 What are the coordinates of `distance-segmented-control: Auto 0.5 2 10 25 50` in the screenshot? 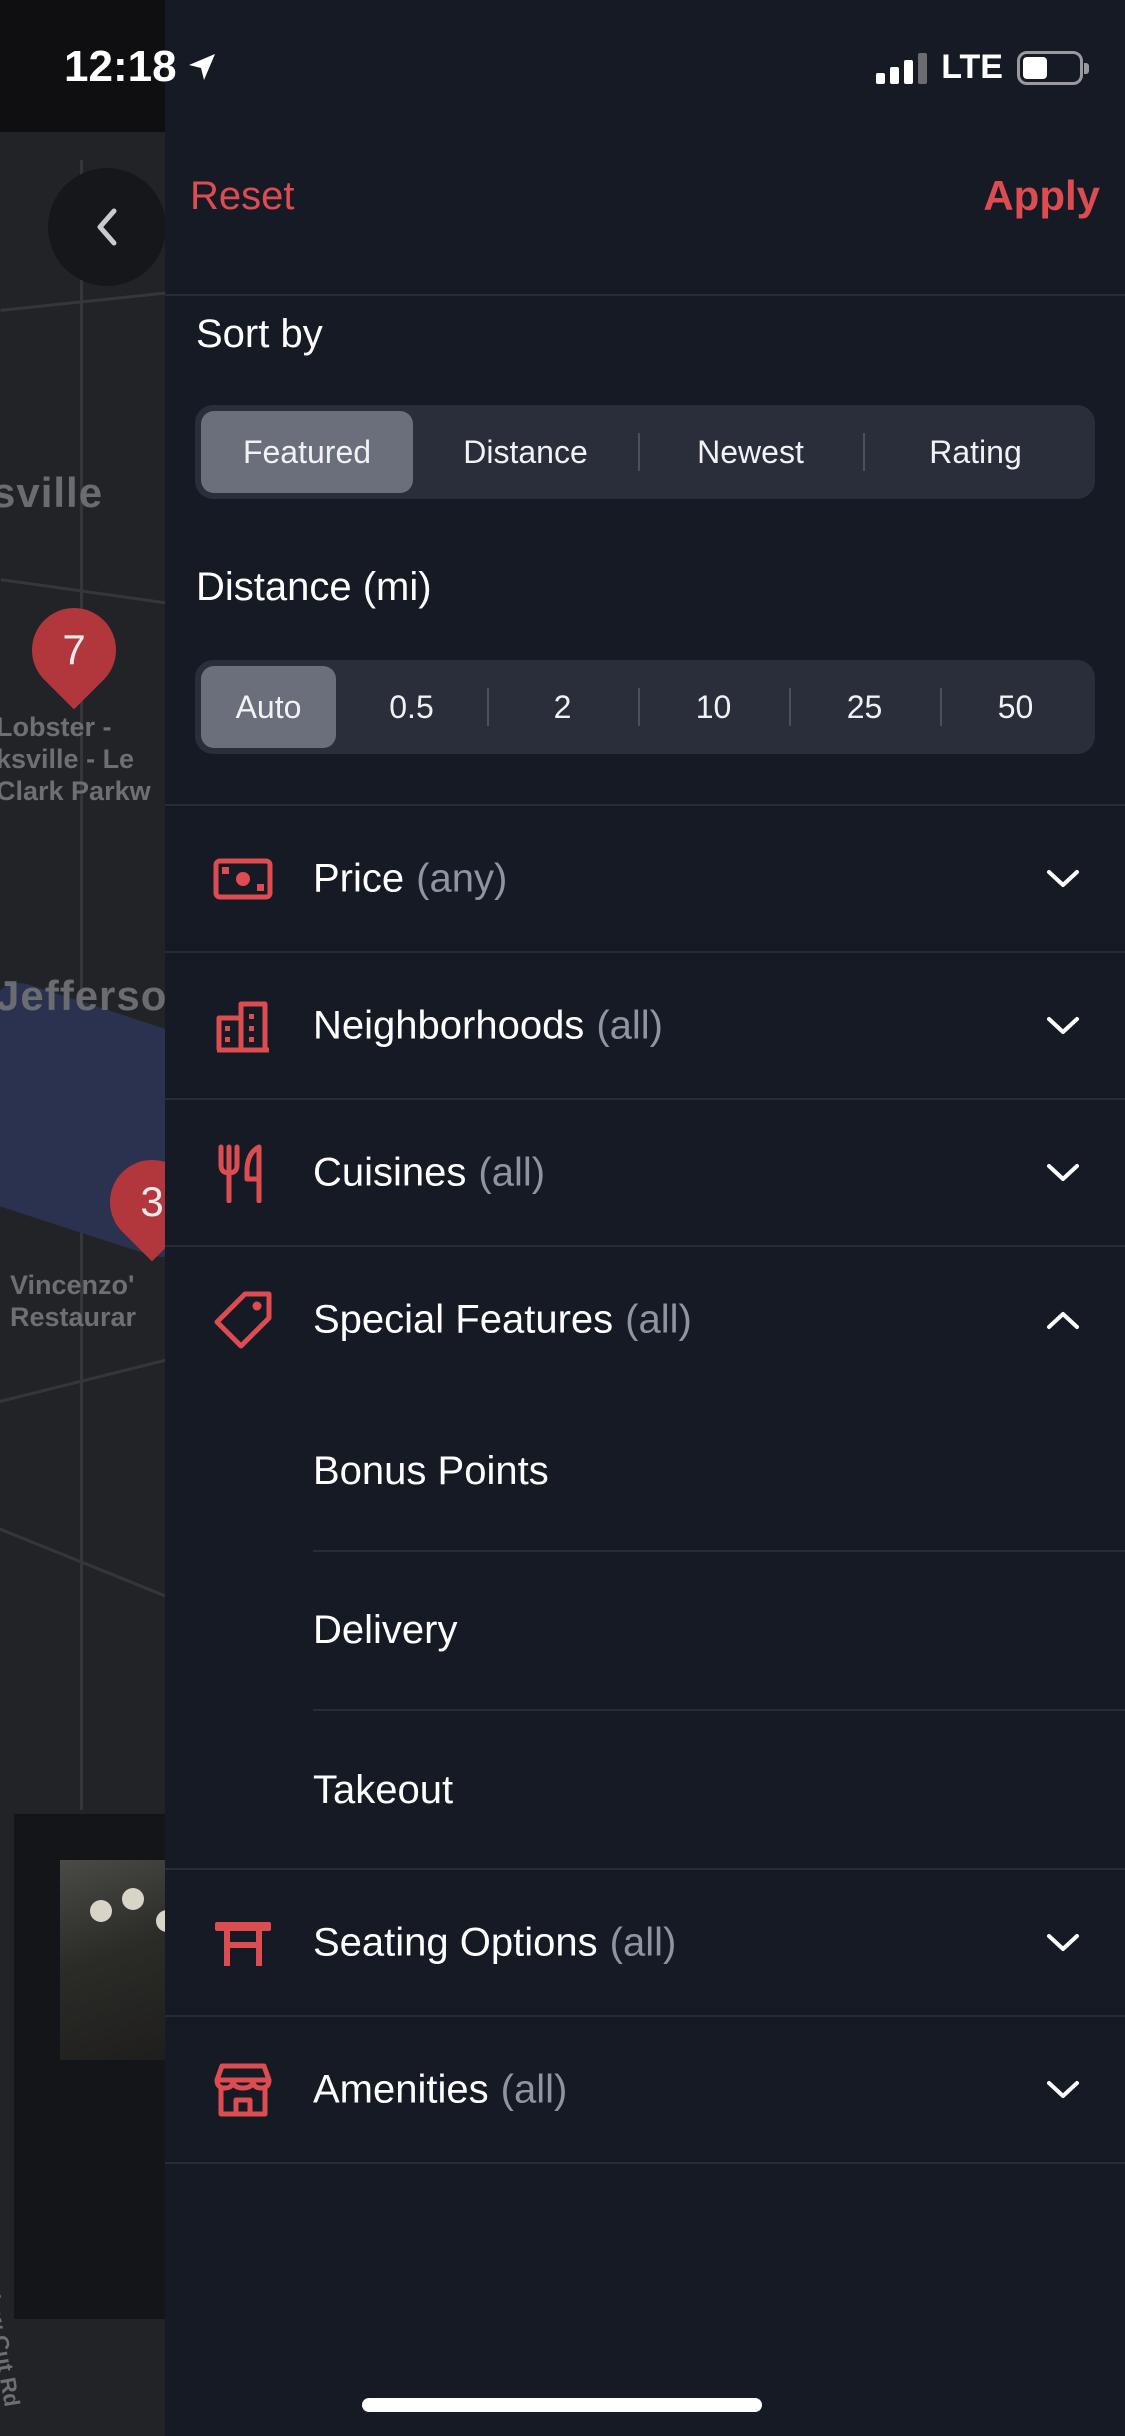 It's located at (645, 707).